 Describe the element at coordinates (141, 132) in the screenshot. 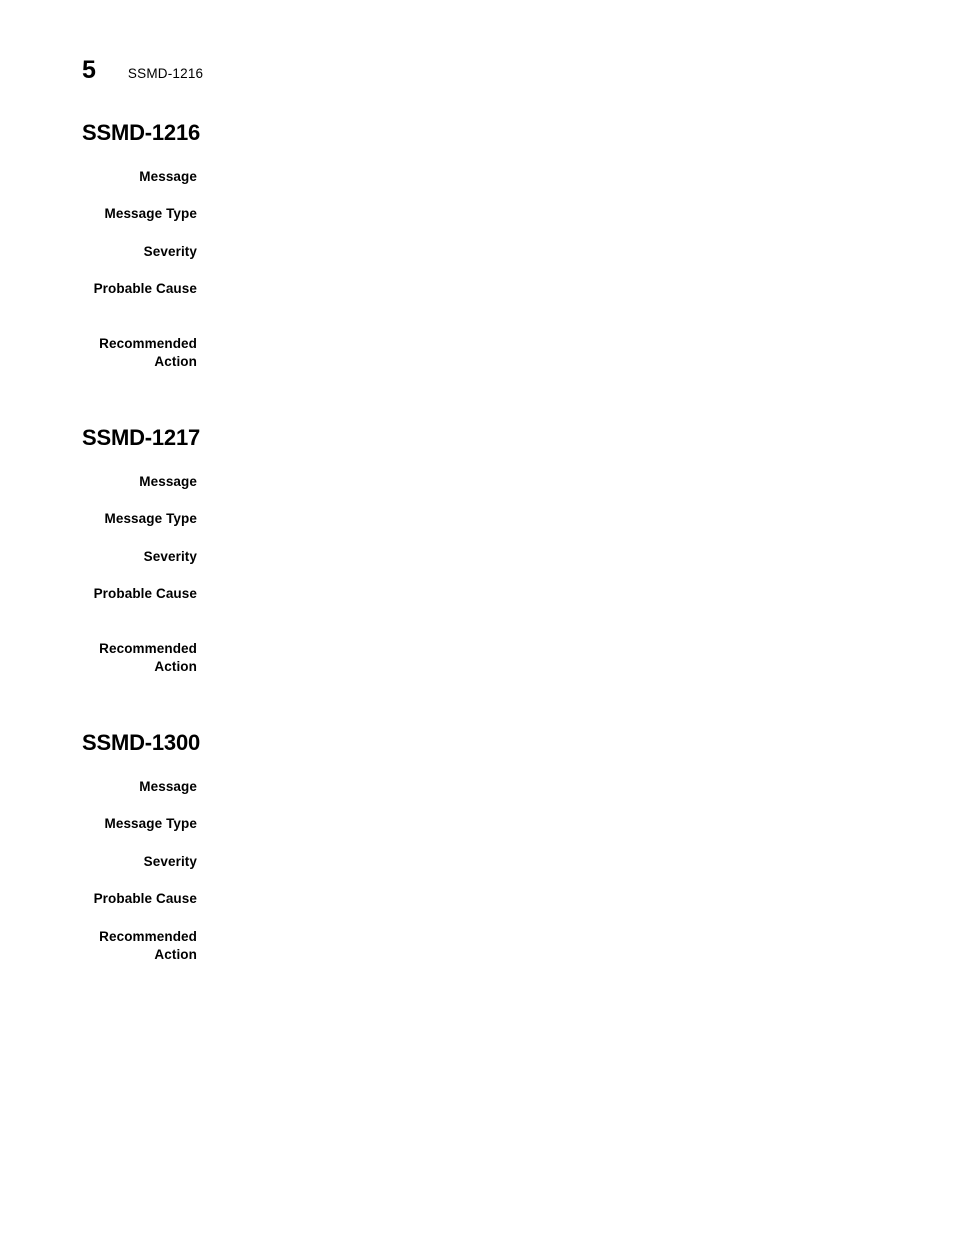

I see `section-heading: SSMD-1216` at that location.